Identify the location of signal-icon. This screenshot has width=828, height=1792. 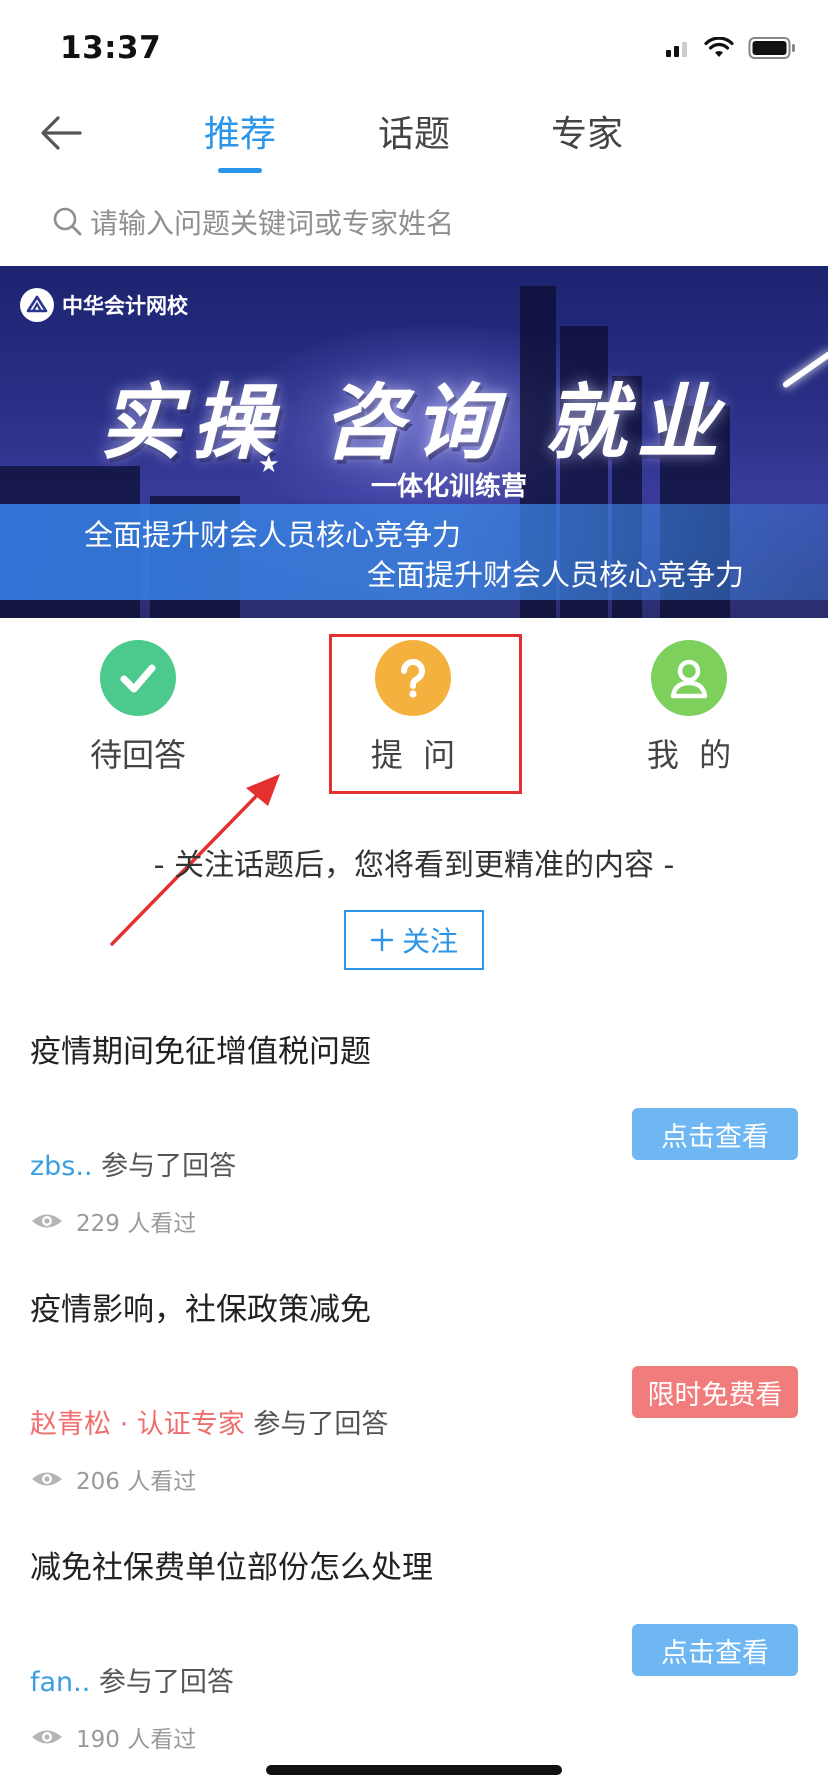
(677, 50).